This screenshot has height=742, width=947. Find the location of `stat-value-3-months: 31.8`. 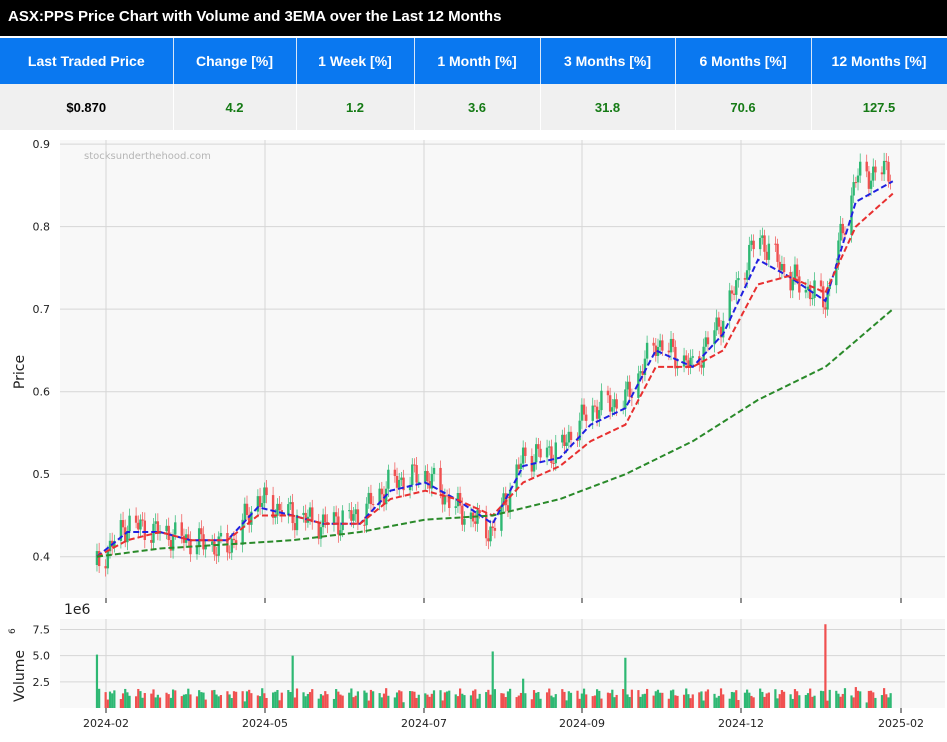

stat-value-3-months: 31.8 is located at coordinates (608, 107).